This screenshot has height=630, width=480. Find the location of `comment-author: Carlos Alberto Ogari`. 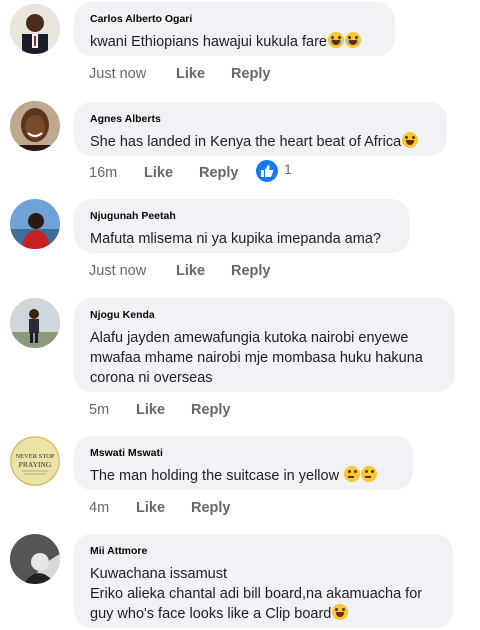

comment-author: Carlos Alberto Ogari is located at coordinates (234, 19).